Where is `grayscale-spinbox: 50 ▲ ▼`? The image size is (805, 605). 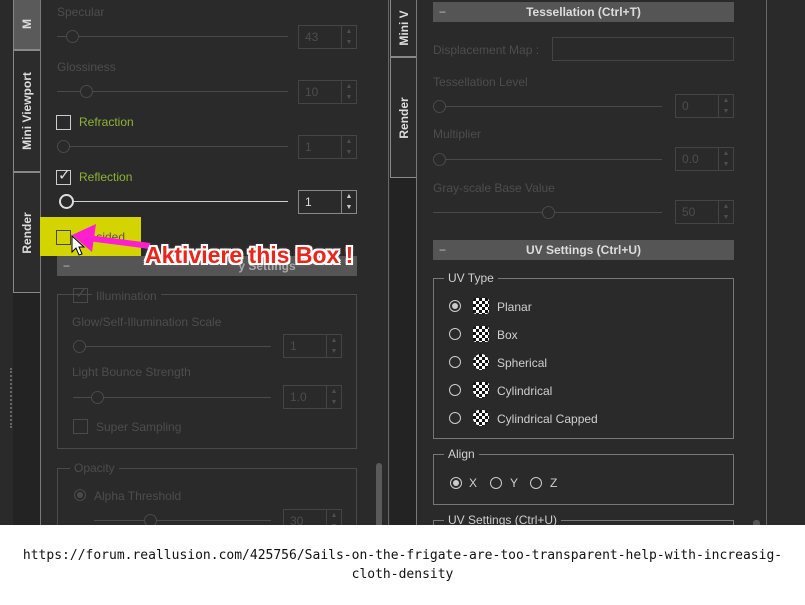 grayscale-spinbox: 50 ▲ ▼ is located at coordinates (704, 212).